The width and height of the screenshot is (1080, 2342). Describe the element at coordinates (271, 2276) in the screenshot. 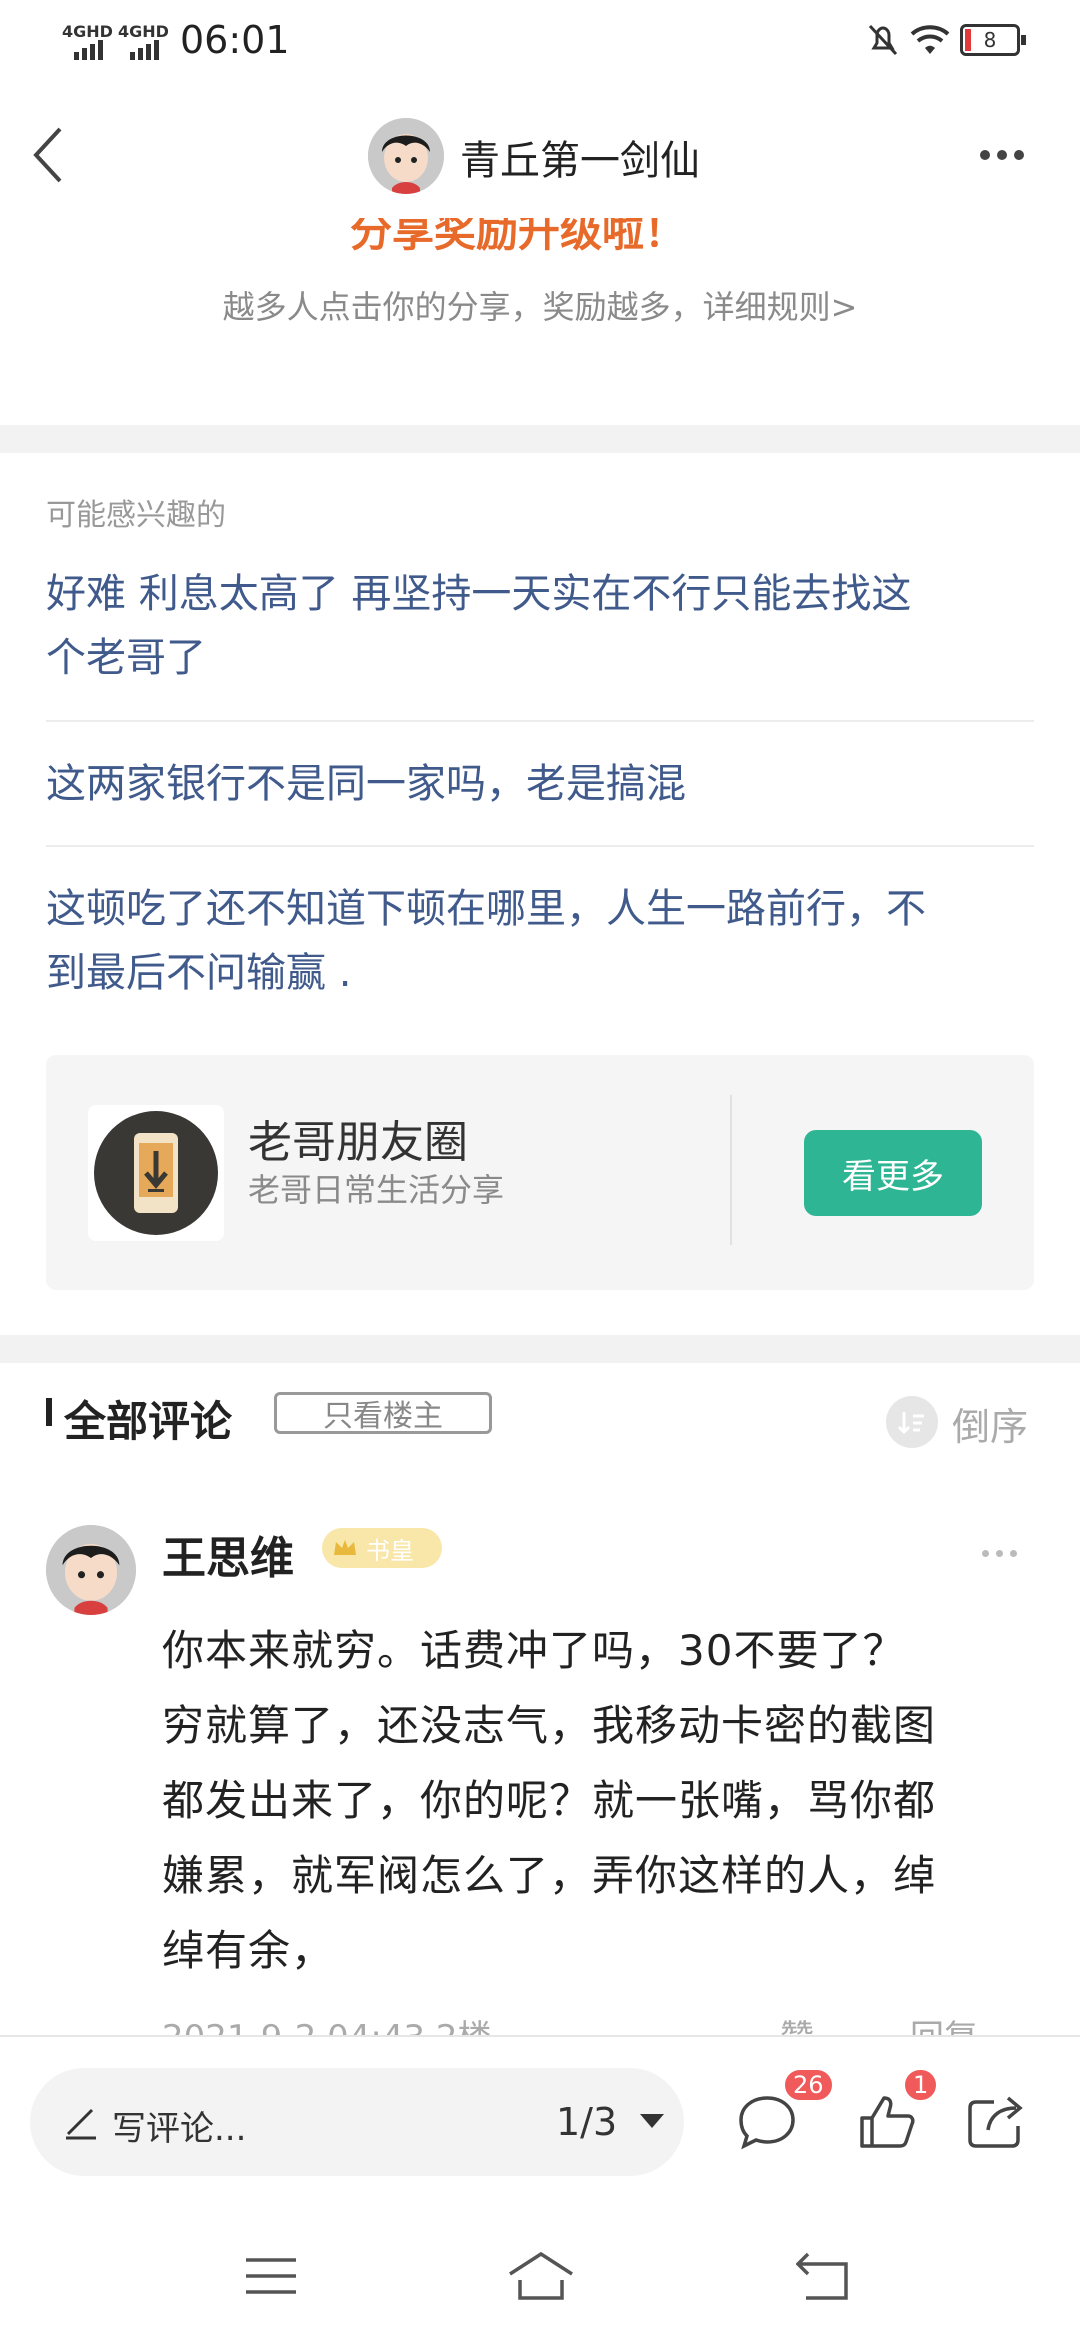

I see `menu-icon` at that location.